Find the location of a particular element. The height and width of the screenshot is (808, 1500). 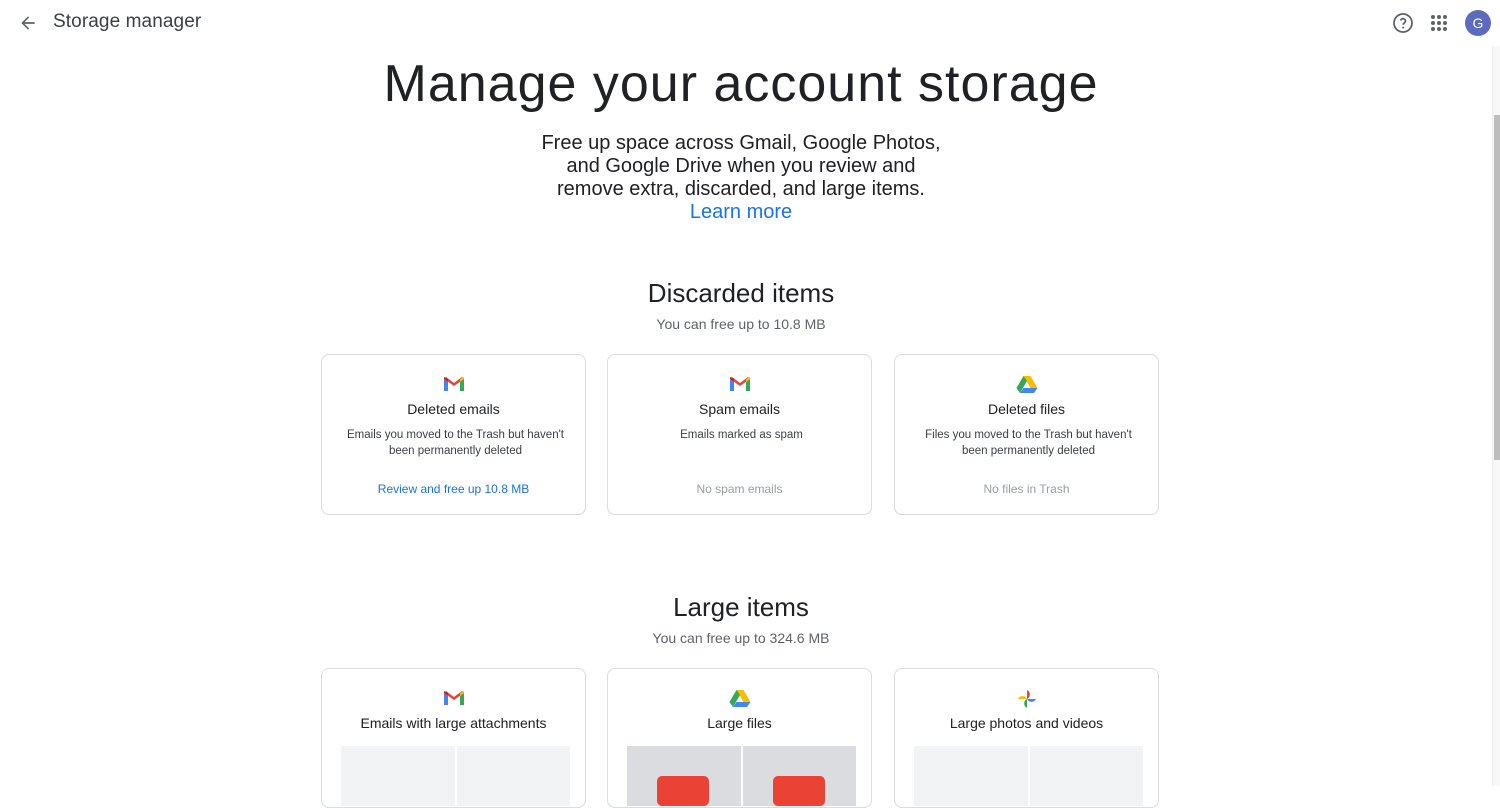

large-items-subtitle: You can free up to 324.6 MB is located at coordinates (741, 638).